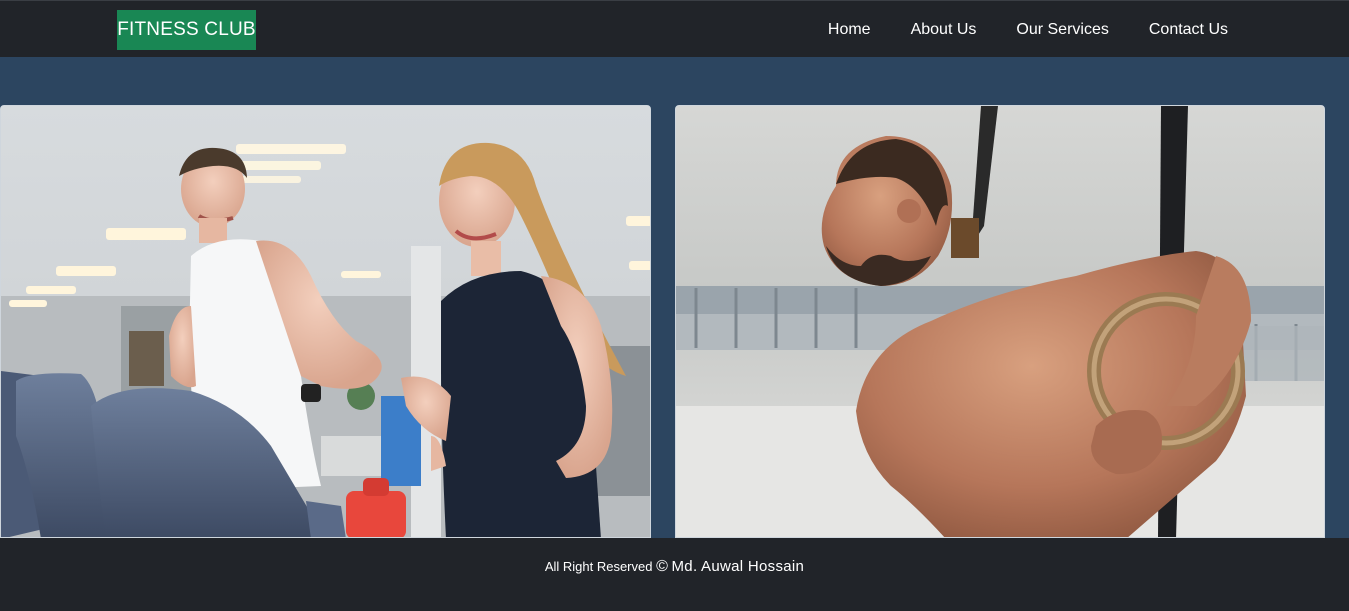 This screenshot has height=611, width=1349. I want to click on footer-rights-text: All Right Reserved, so click(598, 566).